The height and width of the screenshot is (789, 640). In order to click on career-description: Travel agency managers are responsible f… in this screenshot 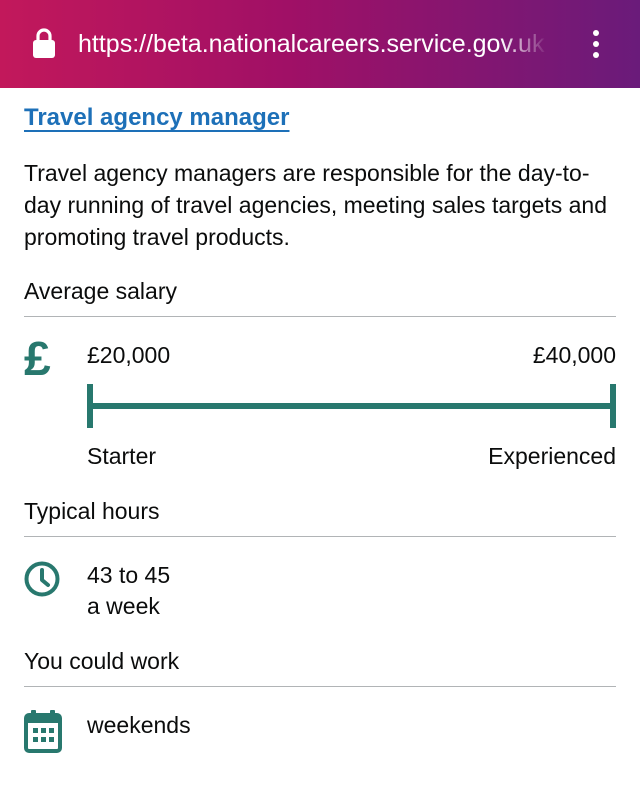, I will do `click(316, 205)`.